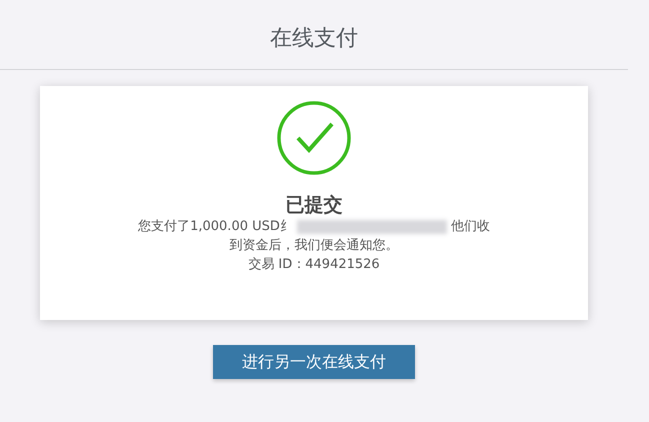 This screenshot has height=422, width=649. What do you see at coordinates (314, 246) in the screenshot?
I see `message-text: 到资金后，我们便会通知您。` at bounding box center [314, 246].